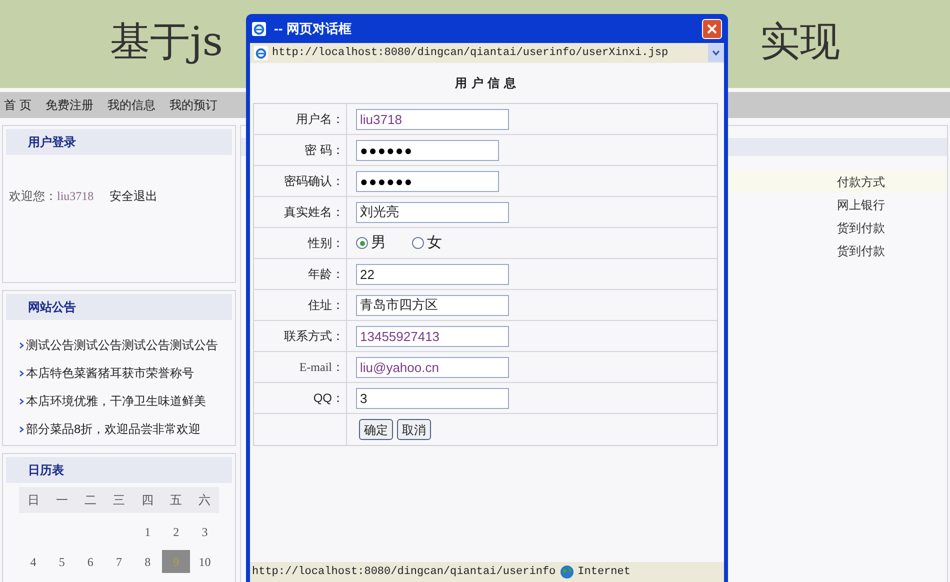  I want to click on weekday-label: 四, so click(147, 500).